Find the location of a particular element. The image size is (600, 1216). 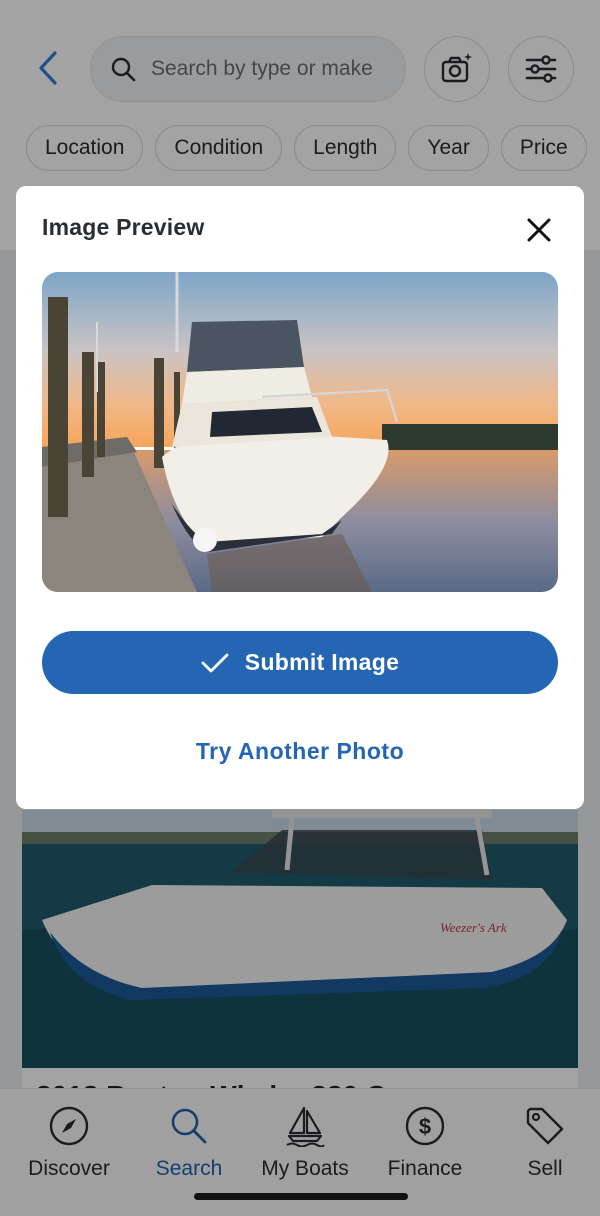

close-icon is located at coordinates (539, 230).